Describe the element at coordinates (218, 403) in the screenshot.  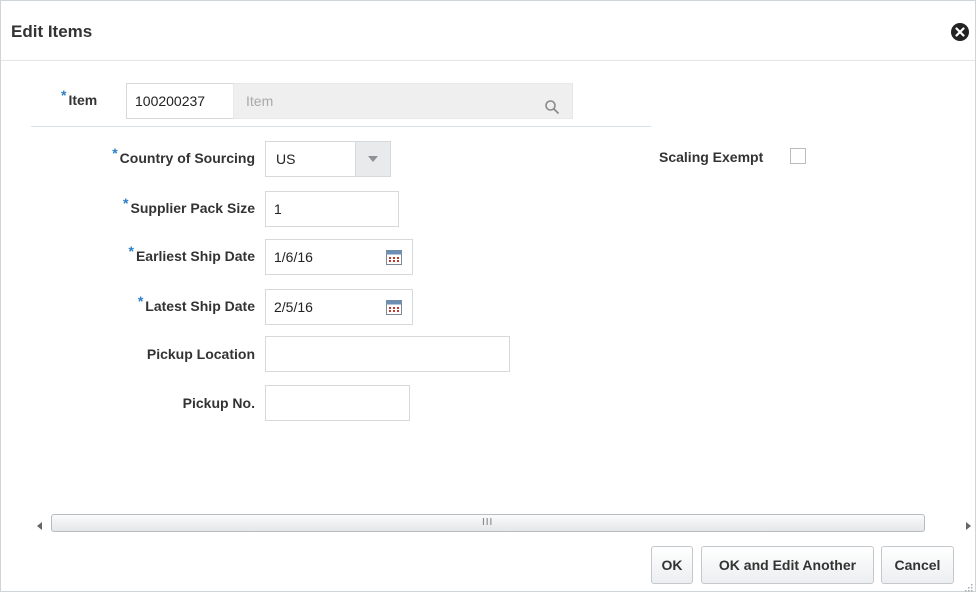
I see `pickup-no-label: Pickup No.` at that location.